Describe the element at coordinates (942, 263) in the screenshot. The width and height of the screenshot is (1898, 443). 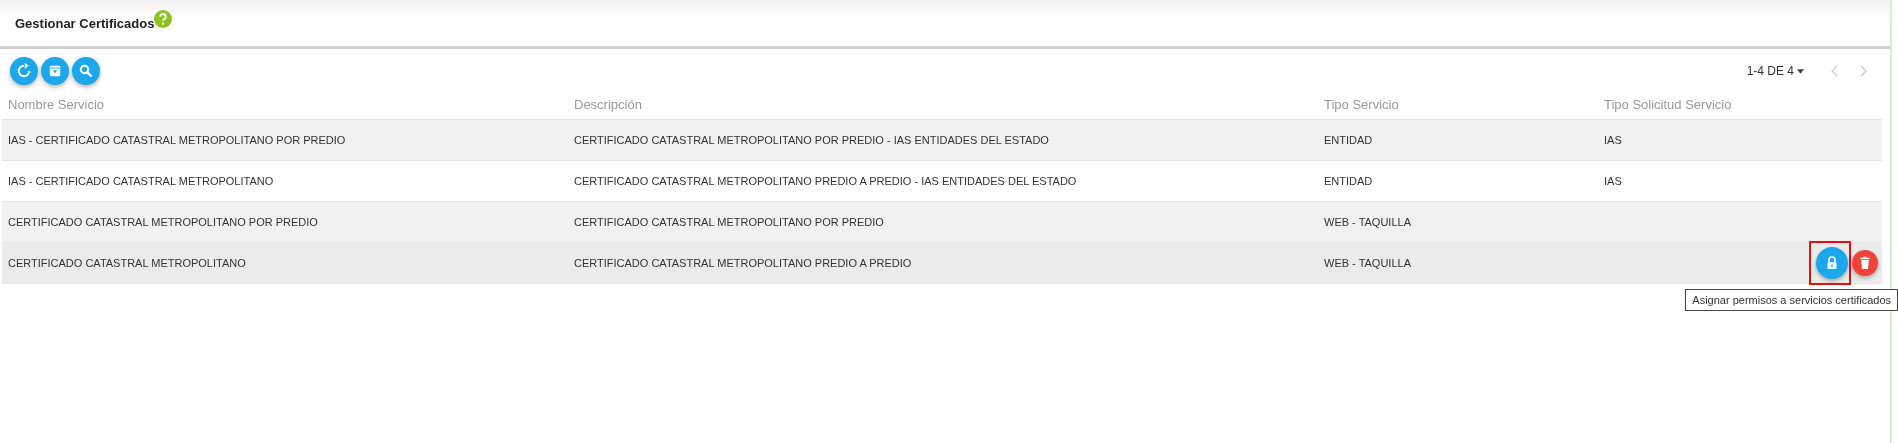
I see `table-row: CERTIFICADO CATASTRAL METROPOLITANO CERTIFICADO CATASTRAL METROPOLITANO PREDIO A PREDIO WEB - TAQUILLA` at that location.